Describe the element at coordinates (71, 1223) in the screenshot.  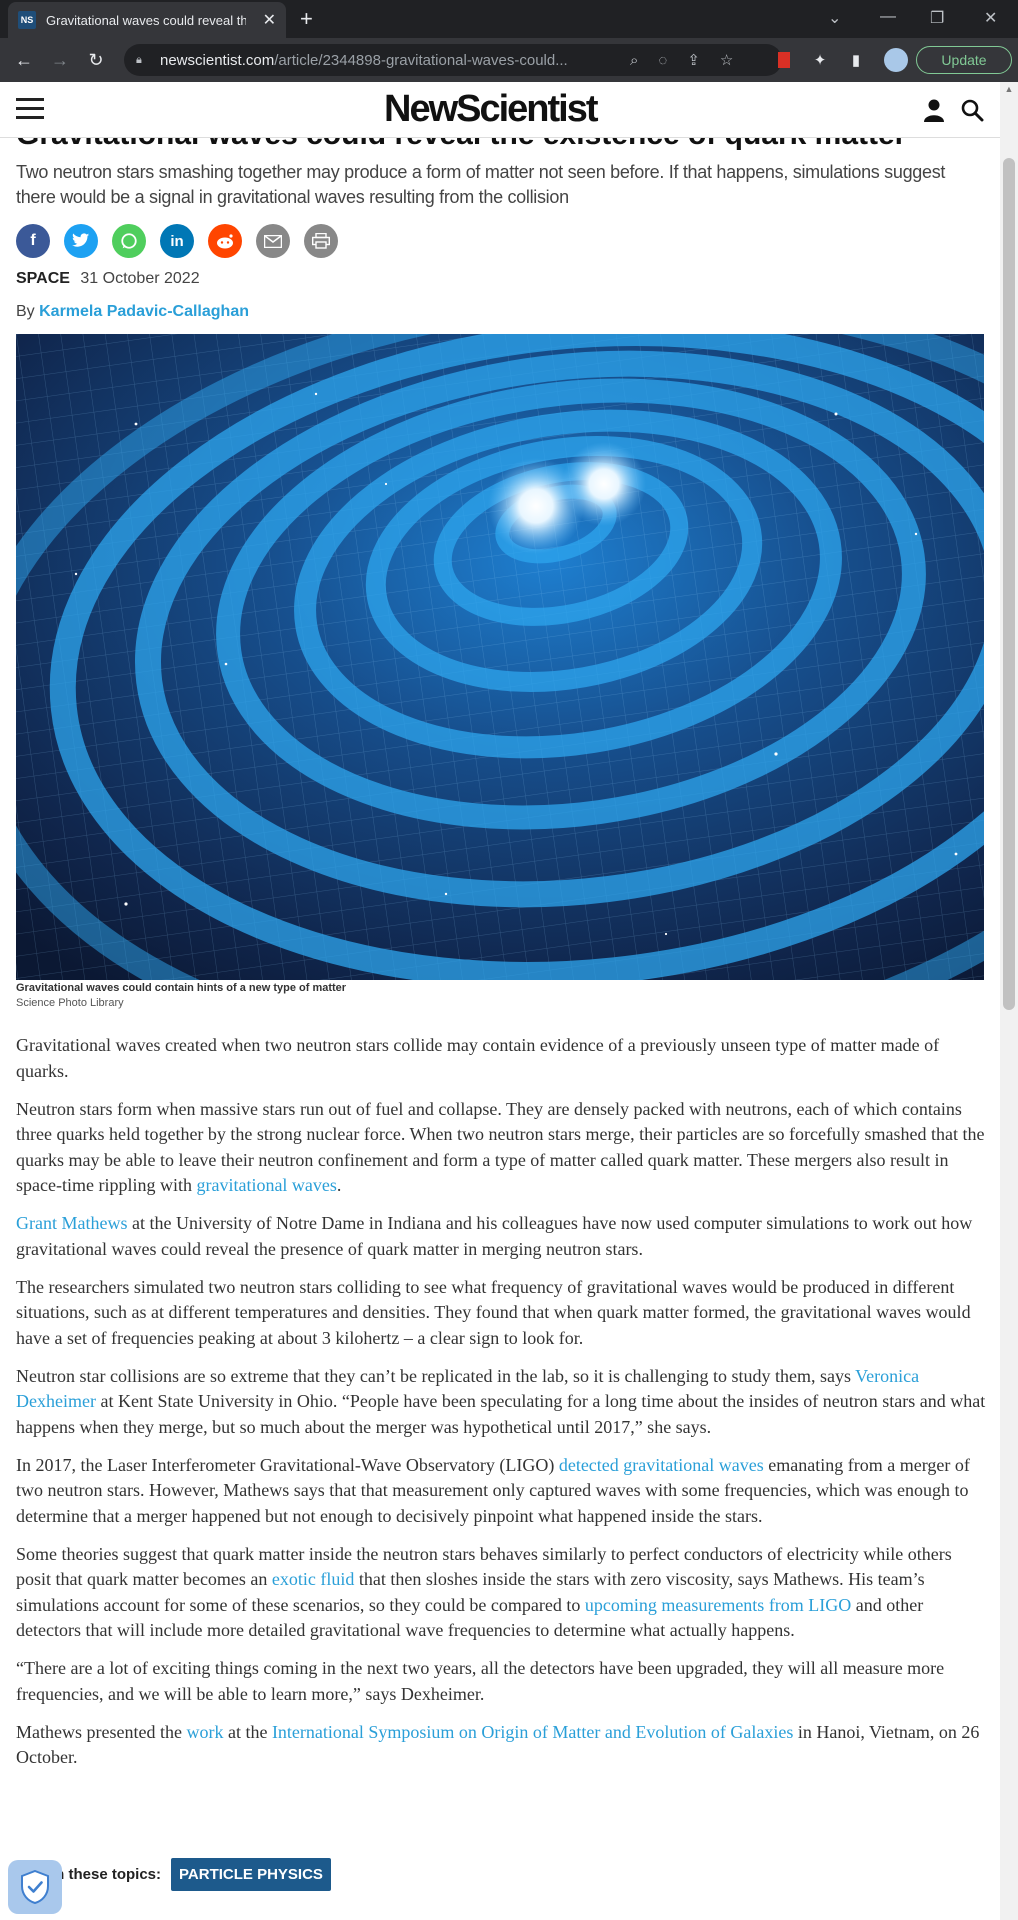
I see `inline-link: Grant Mathews` at that location.